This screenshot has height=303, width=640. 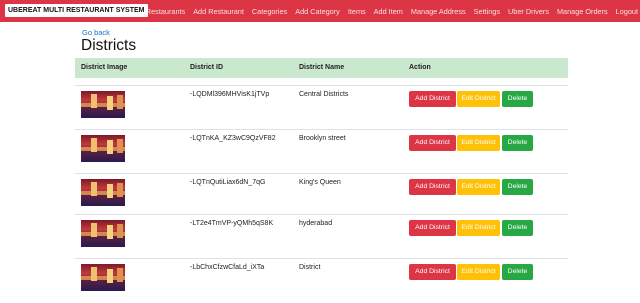 What do you see at coordinates (218, 11) in the screenshot?
I see `nav-add-restaurant: Add Restaurant` at bounding box center [218, 11].